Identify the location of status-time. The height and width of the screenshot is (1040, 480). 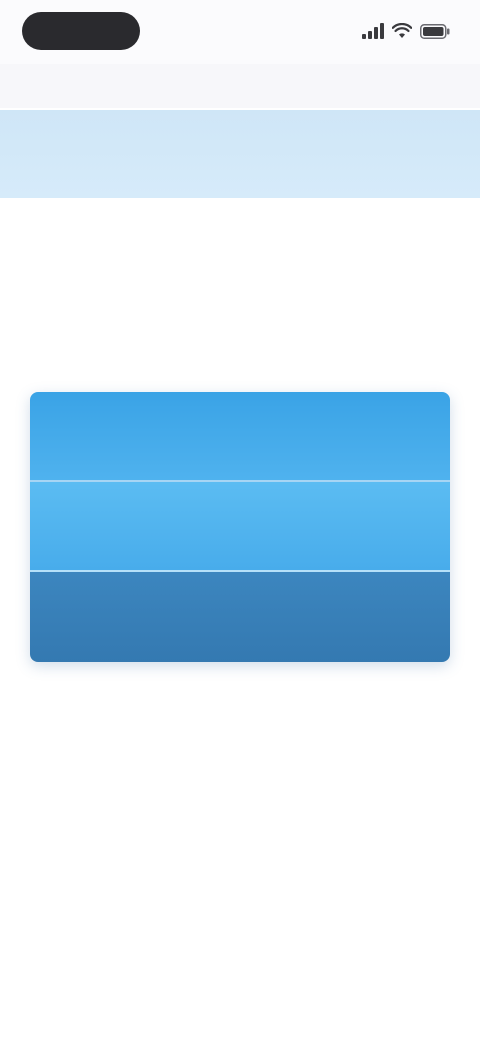
(81, 31).